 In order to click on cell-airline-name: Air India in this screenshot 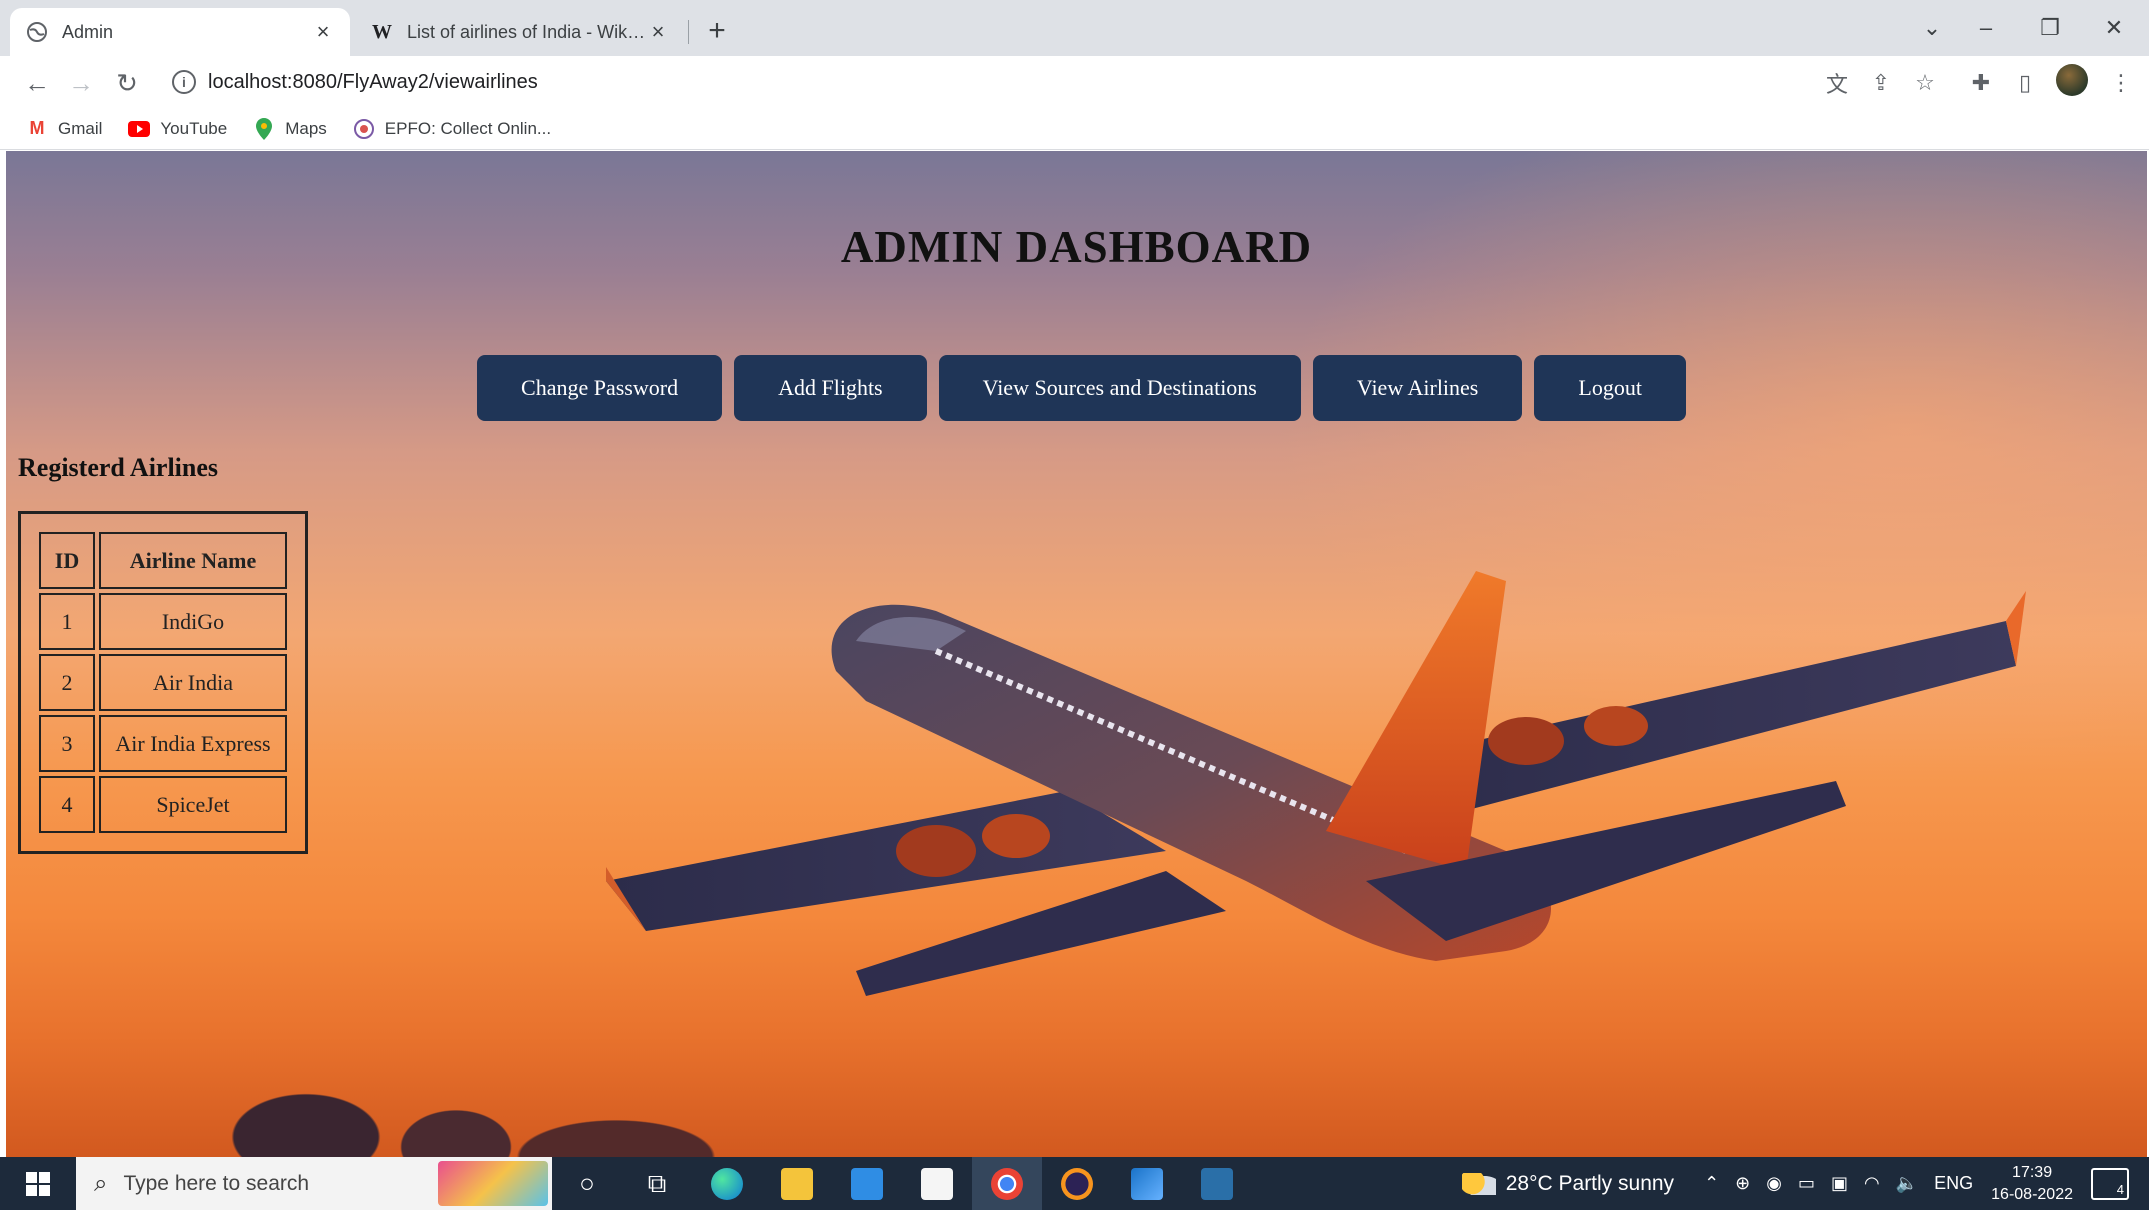, I will do `click(193, 682)`.